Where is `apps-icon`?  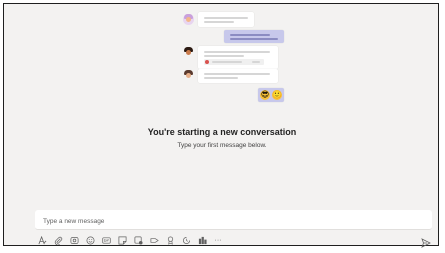
apps-icon is located at coordinates (202, 240).